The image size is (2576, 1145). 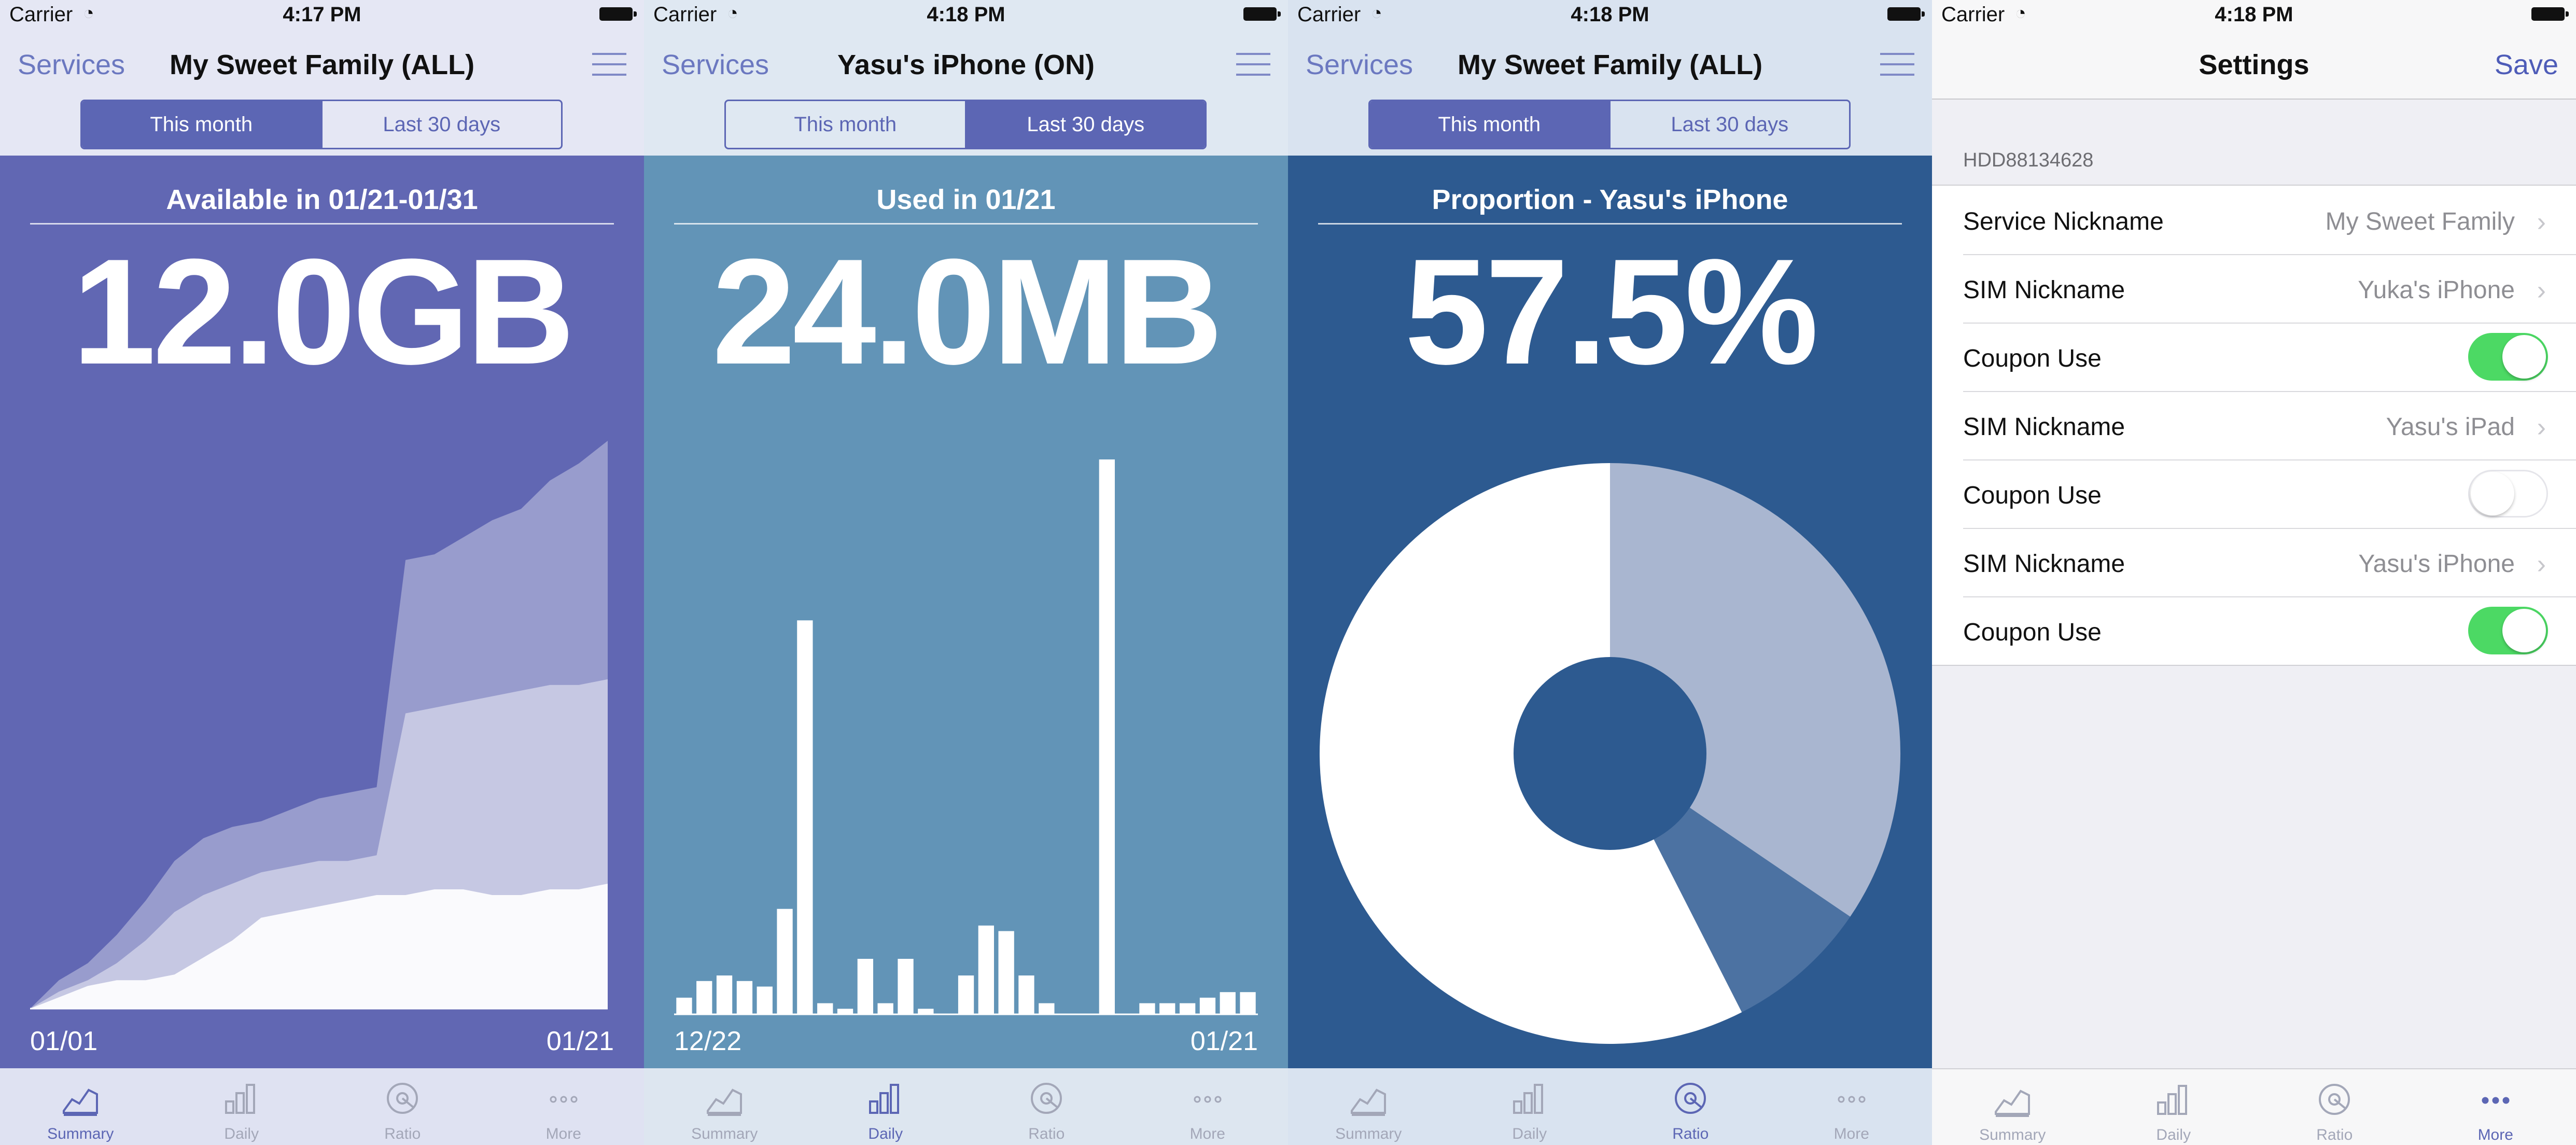 What do you see at coordinates (2420, 222) in the screenshot?
I see `row-value: My Sweet Family` at bounding box center [2420, 222].